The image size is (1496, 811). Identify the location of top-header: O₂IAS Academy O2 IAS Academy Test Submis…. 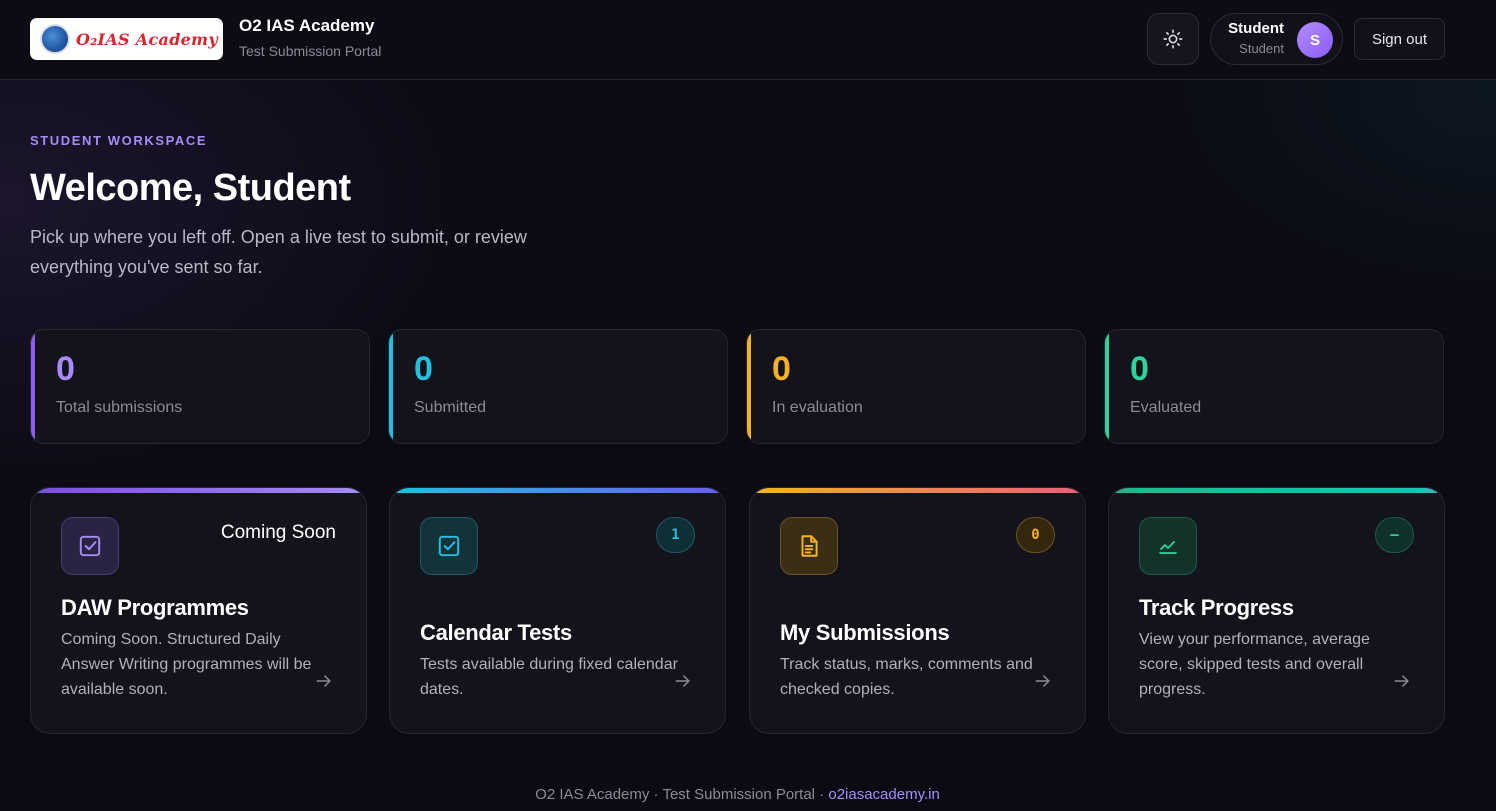
(748, 40).